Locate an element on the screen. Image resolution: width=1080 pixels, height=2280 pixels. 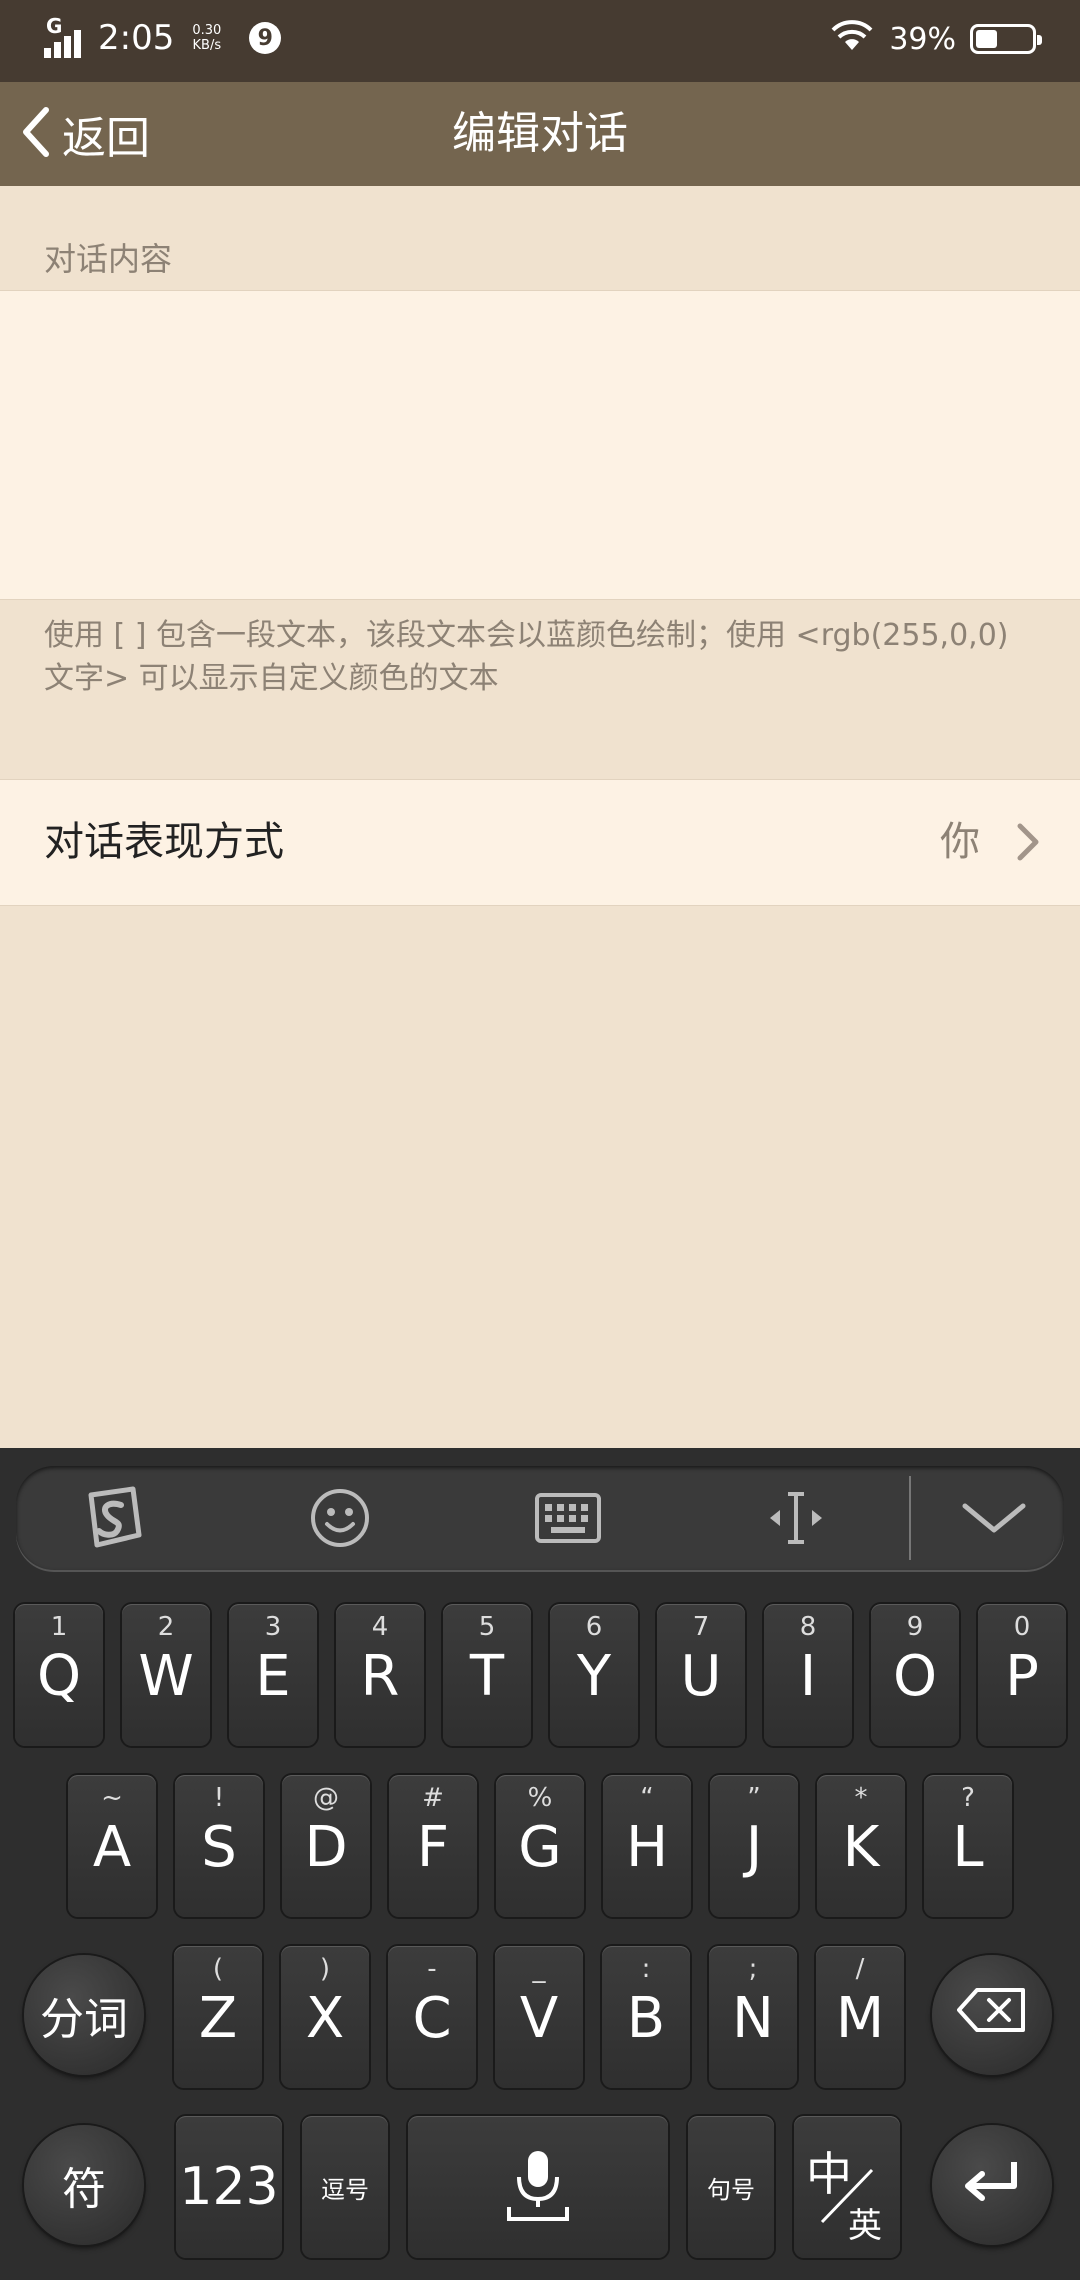
key-j: ” J is located at coordinates (754, 1846).